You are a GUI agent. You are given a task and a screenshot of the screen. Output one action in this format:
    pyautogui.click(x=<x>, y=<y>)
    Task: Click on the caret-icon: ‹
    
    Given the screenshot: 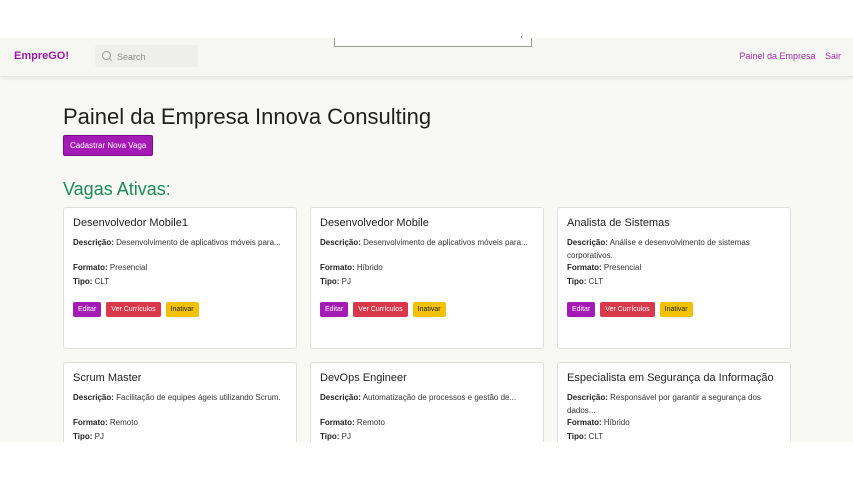 What is the action you would take?
    pyautogui.click(x=521, y=37)
    